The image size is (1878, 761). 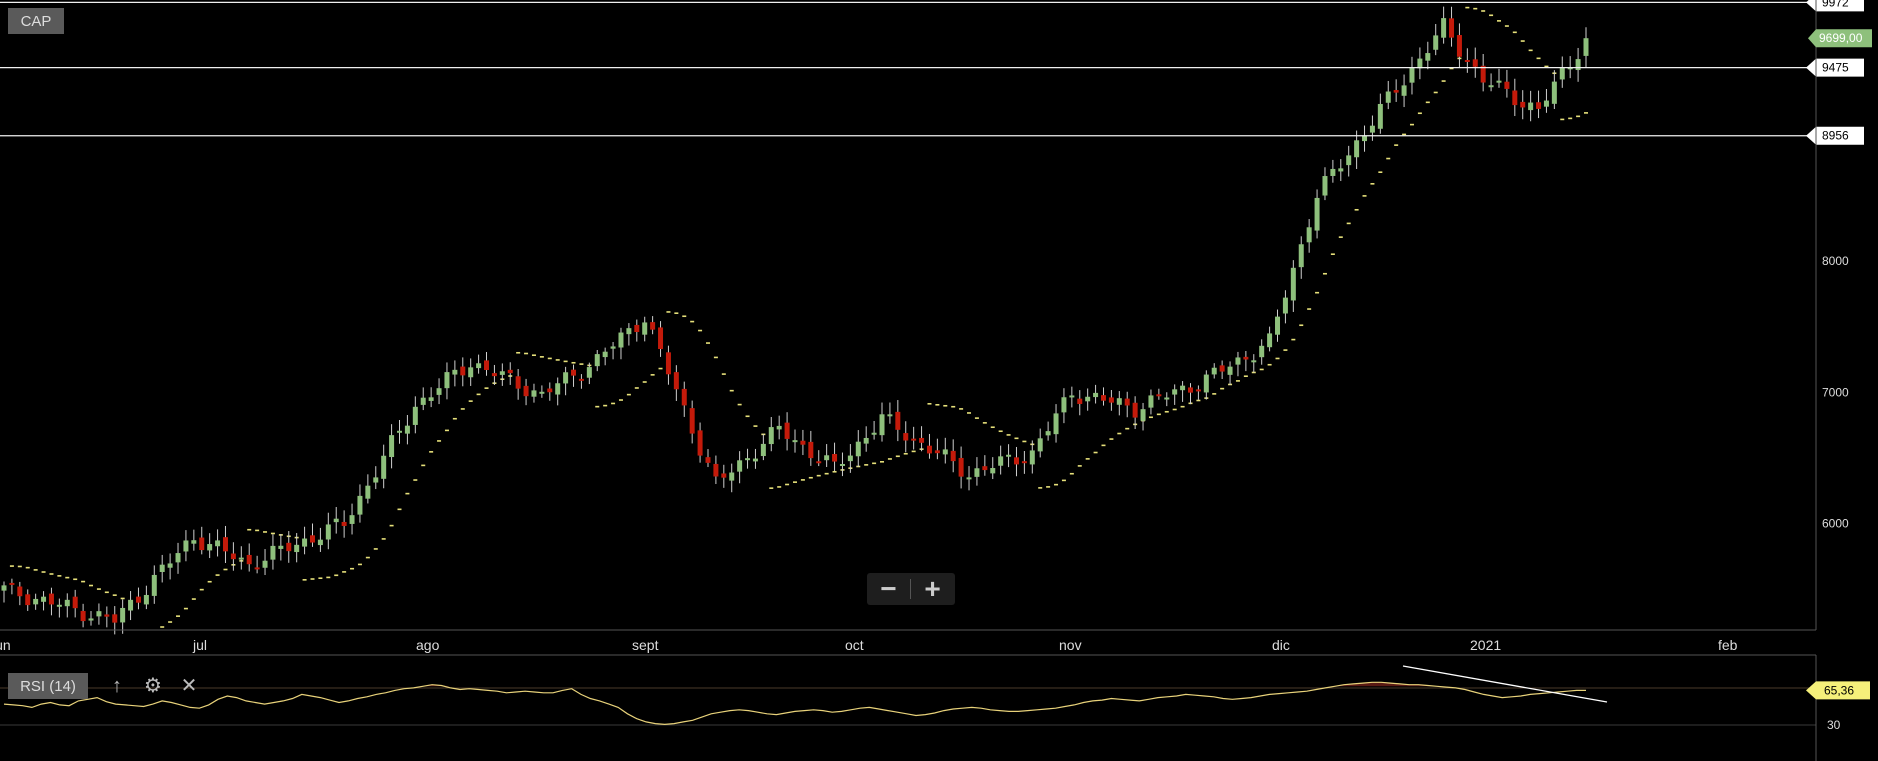 What do you see at coordinates (932, 6) in the screenshot?
I see `level-line: 9972` at bounding box center [932, 6].